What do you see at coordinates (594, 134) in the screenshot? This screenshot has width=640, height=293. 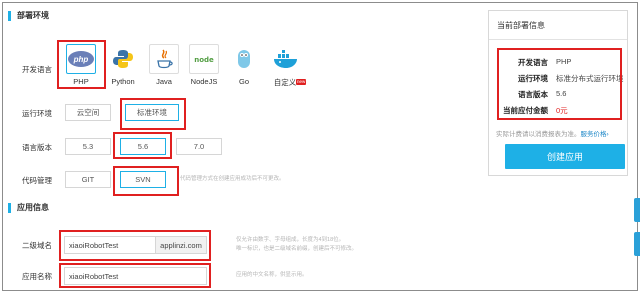 I see `price-link: 服务价格` at bounding box center [594, 134].